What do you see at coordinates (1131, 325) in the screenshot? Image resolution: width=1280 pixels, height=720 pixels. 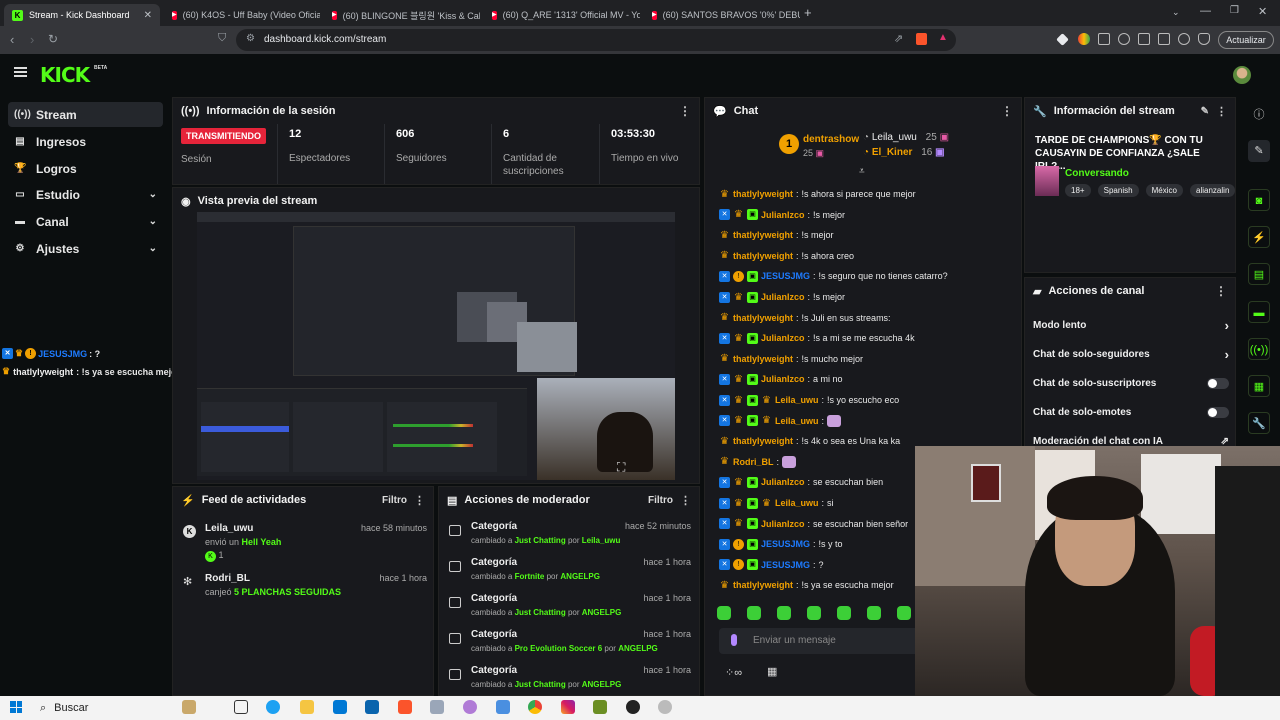 I see `slow-mode-action: Modo lento ›` at bounding box center [1131, 325].